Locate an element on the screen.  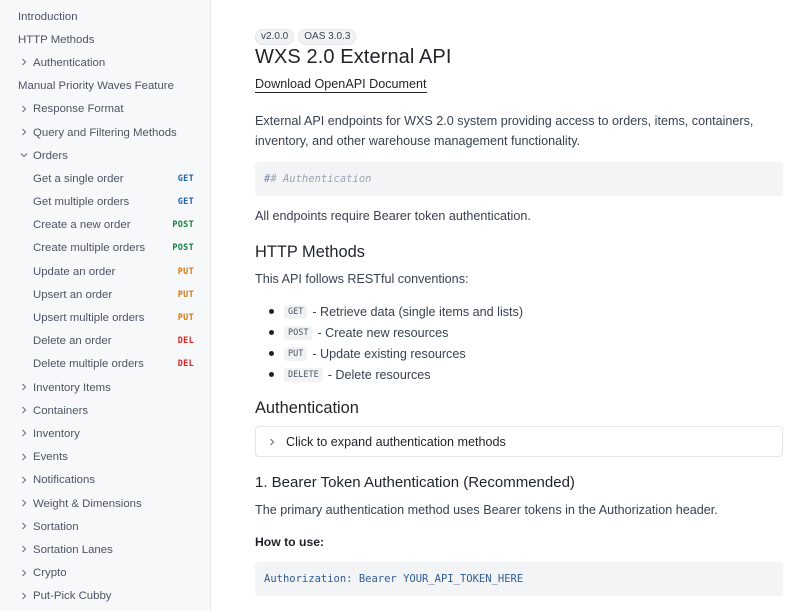
sidebar-item-label: Response Format is located at coordinates (78, 109).